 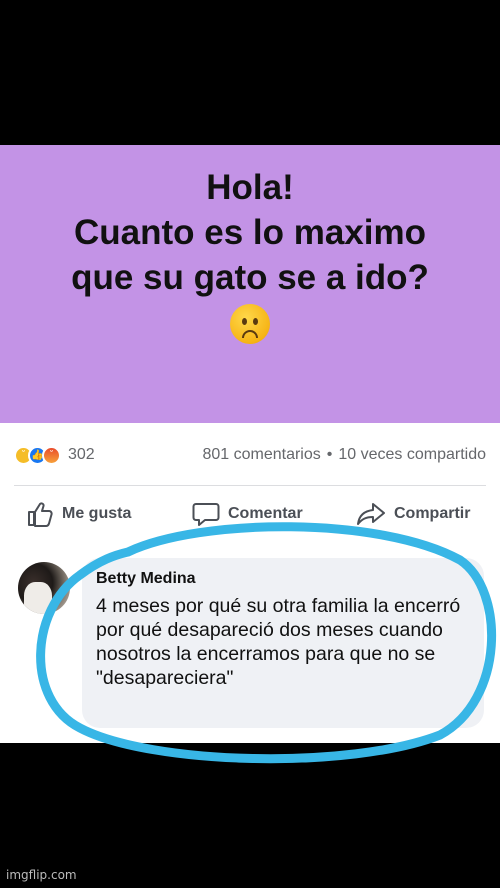 I want to click on comment-button: Comentar, so click(x=247, y=514).